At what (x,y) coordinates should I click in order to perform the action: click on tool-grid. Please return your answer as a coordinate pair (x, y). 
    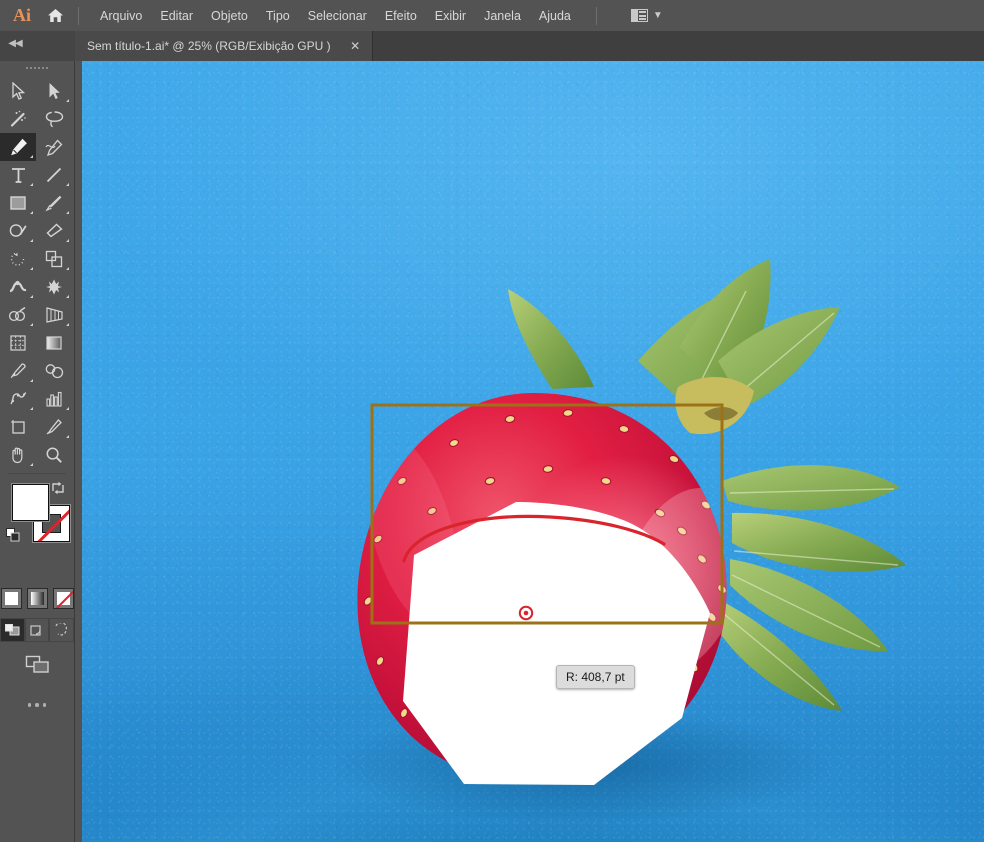
    Looking at the image, I should click on (37, 271).